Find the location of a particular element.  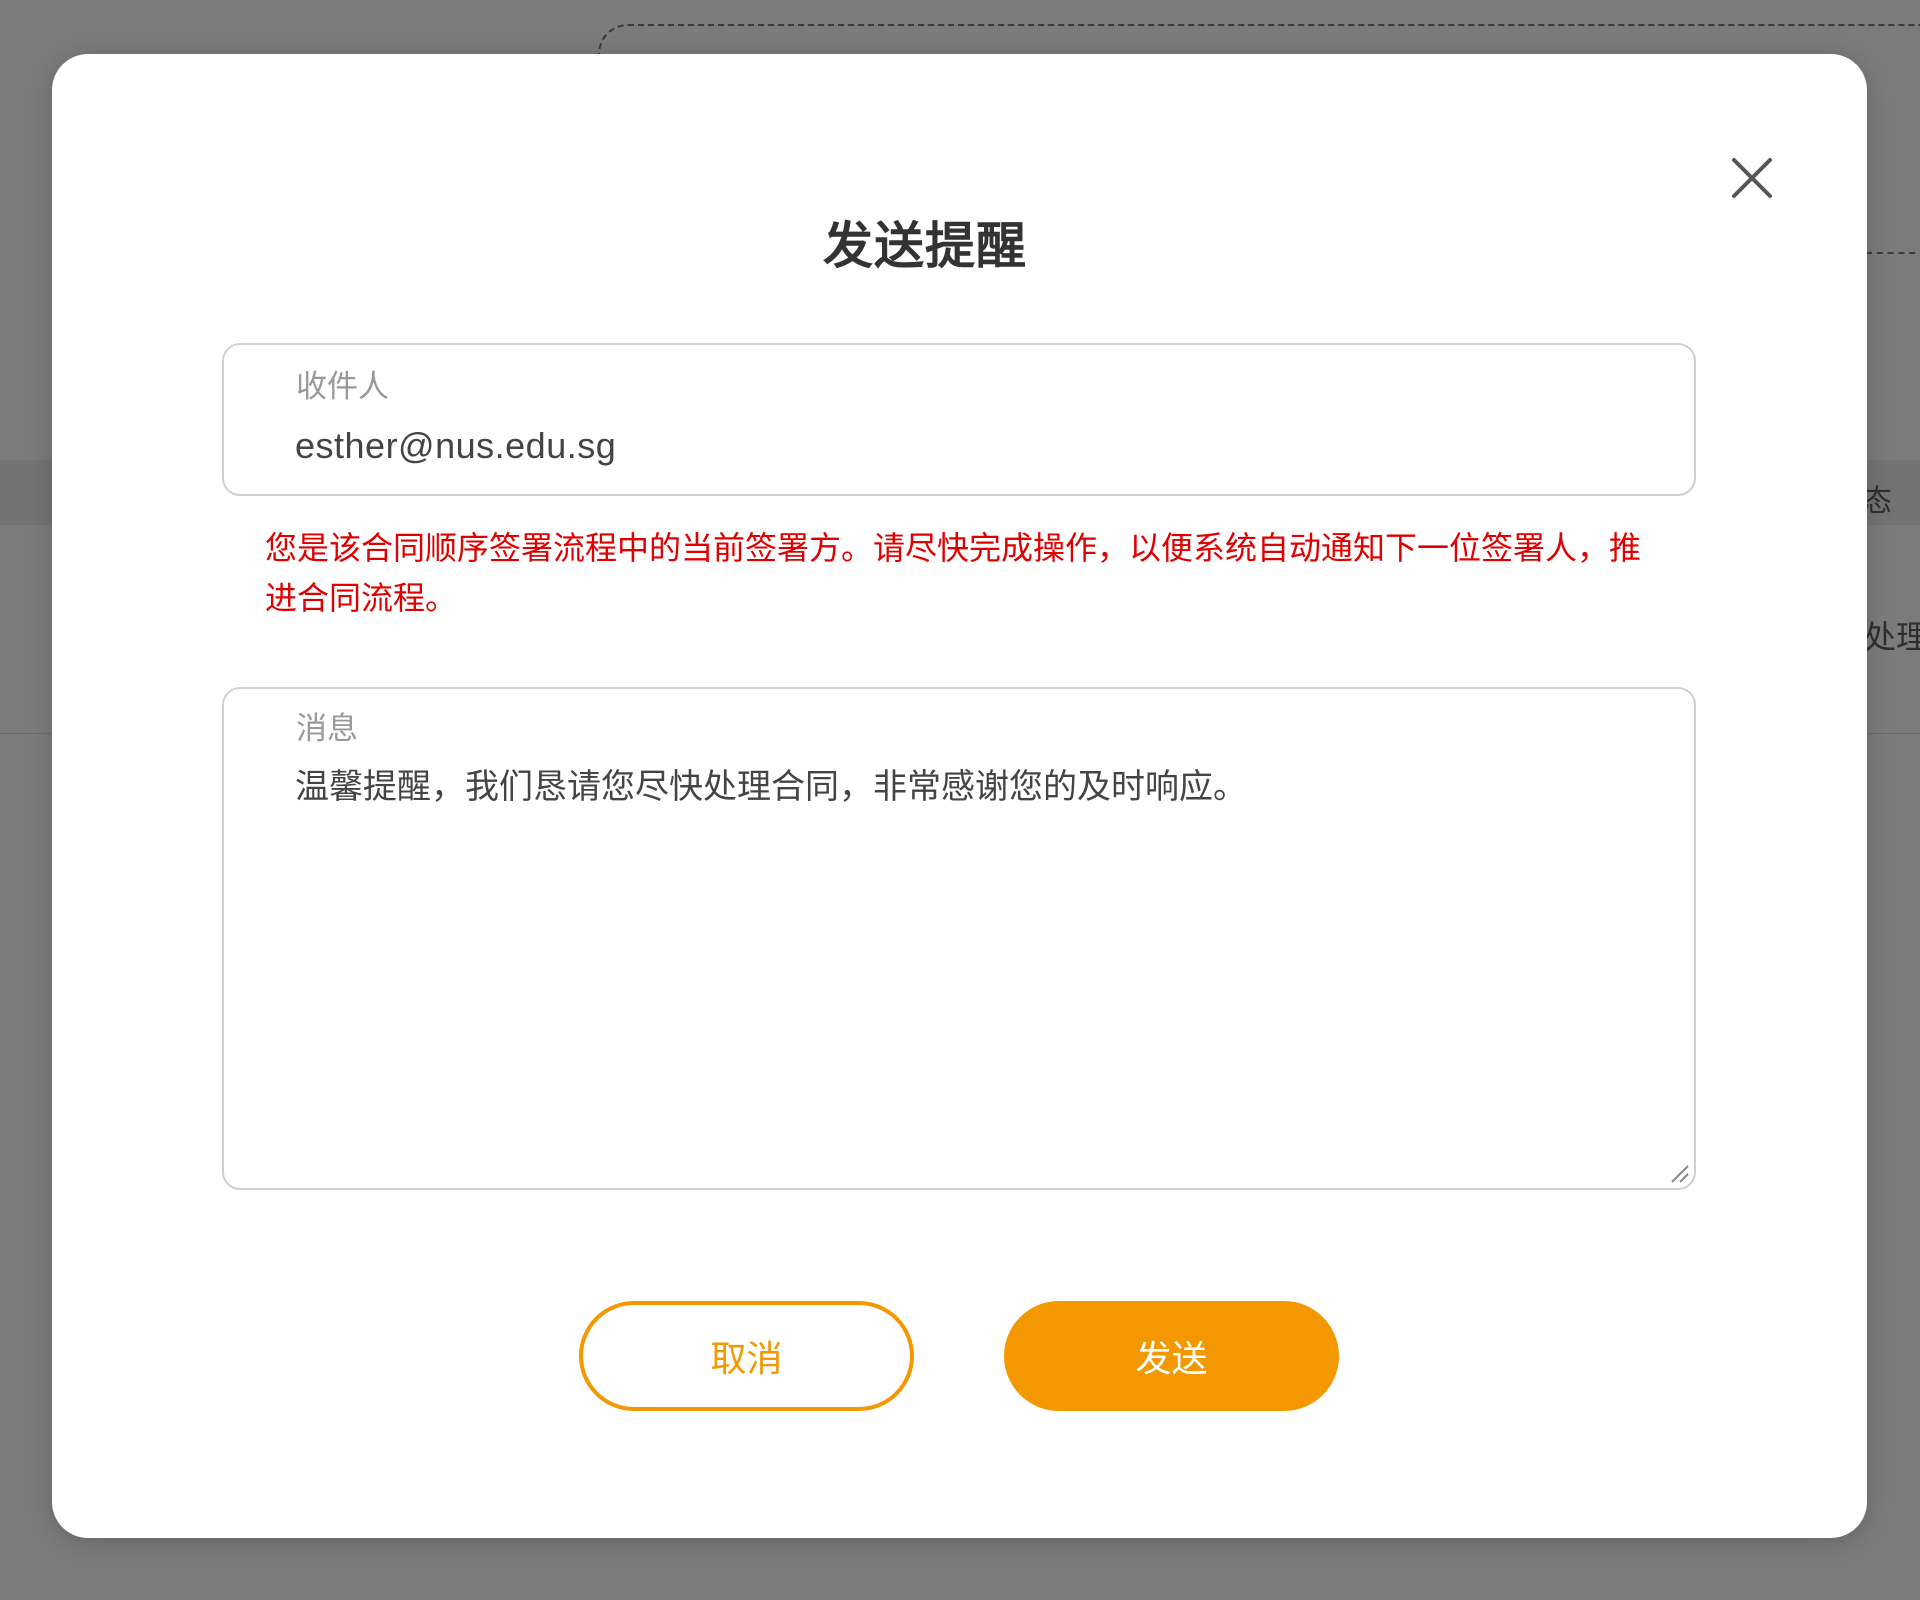

dialog-title: 发送提醒 is located at coordinates (925, 246).